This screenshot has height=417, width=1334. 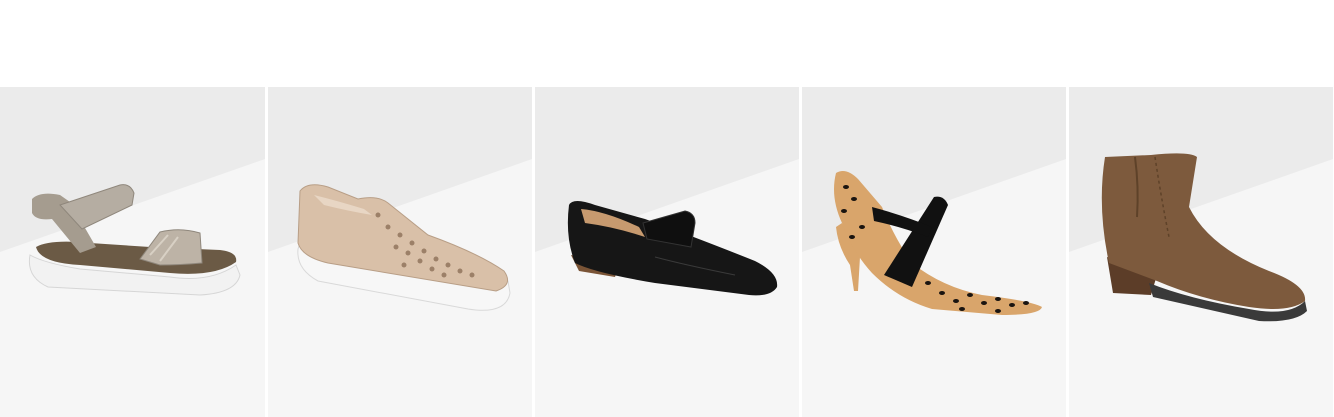 What do you see at coordinates (672, 248) in the screenshot?
I see `loafer-icon` at bounding box center [672, 248].